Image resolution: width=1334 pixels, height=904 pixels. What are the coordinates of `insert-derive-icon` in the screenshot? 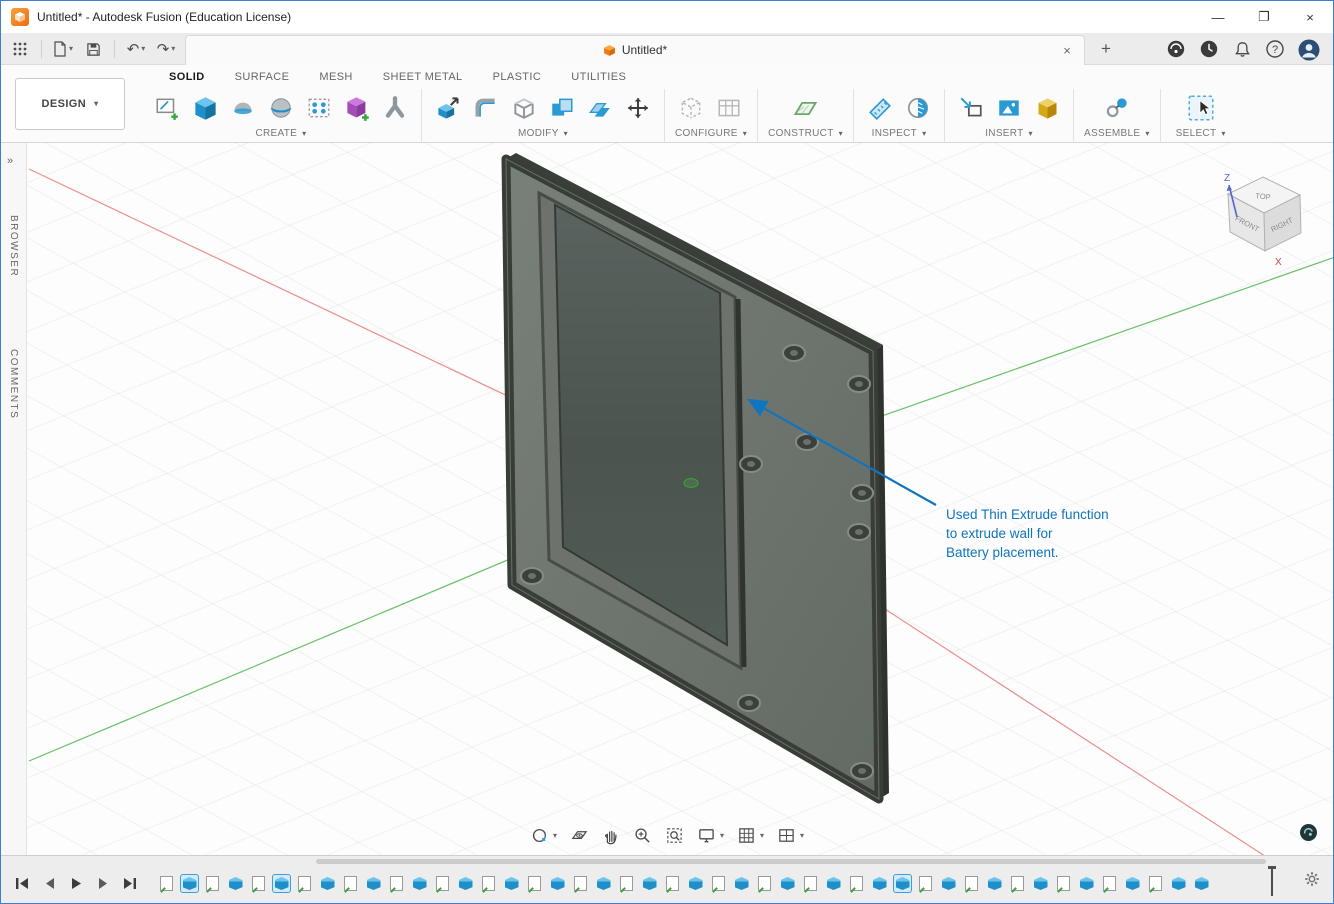 It's located at (971, 108).